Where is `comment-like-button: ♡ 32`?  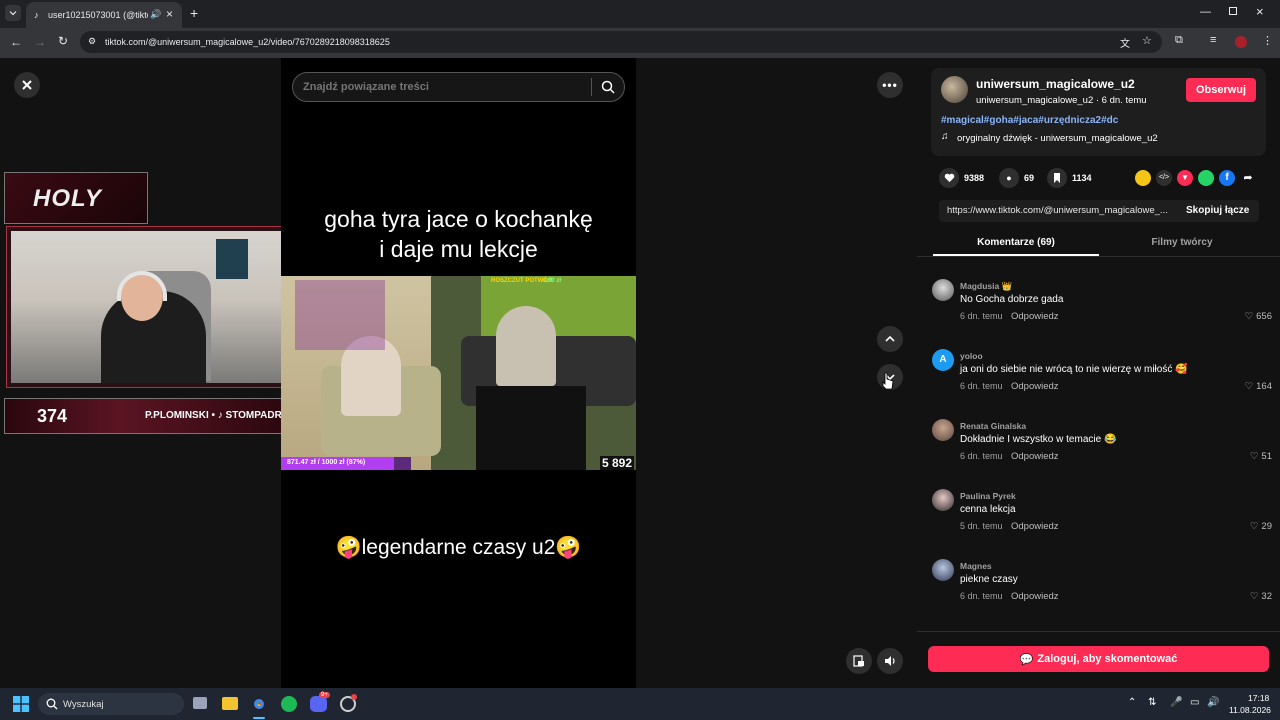 comment-like-button: ♡ 32 is located at coordinates (1261, 596).